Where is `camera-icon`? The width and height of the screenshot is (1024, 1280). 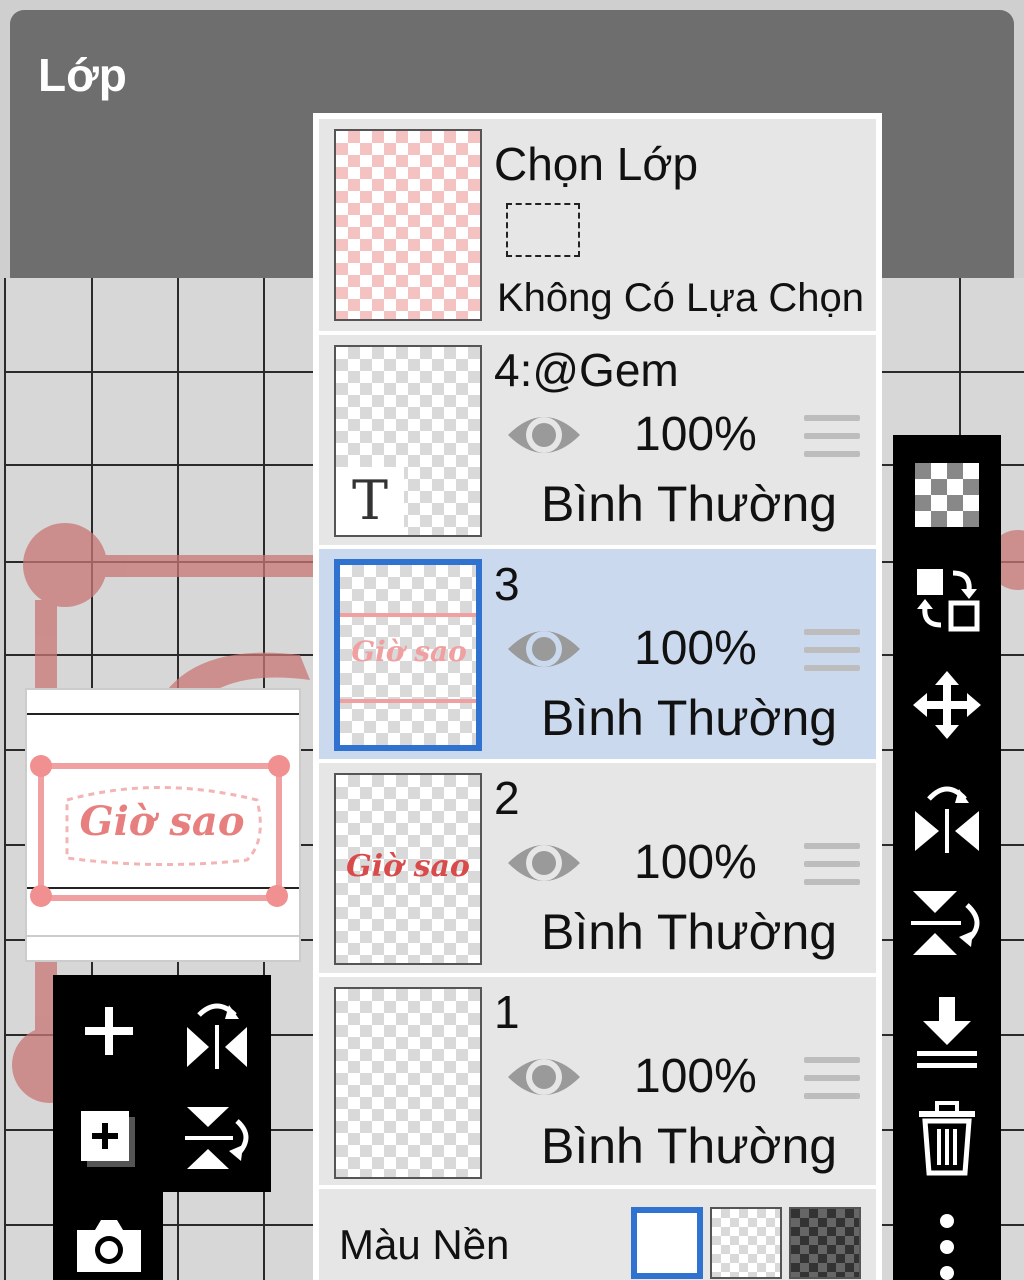 camera-icon is located at coordinates (109, 1243).